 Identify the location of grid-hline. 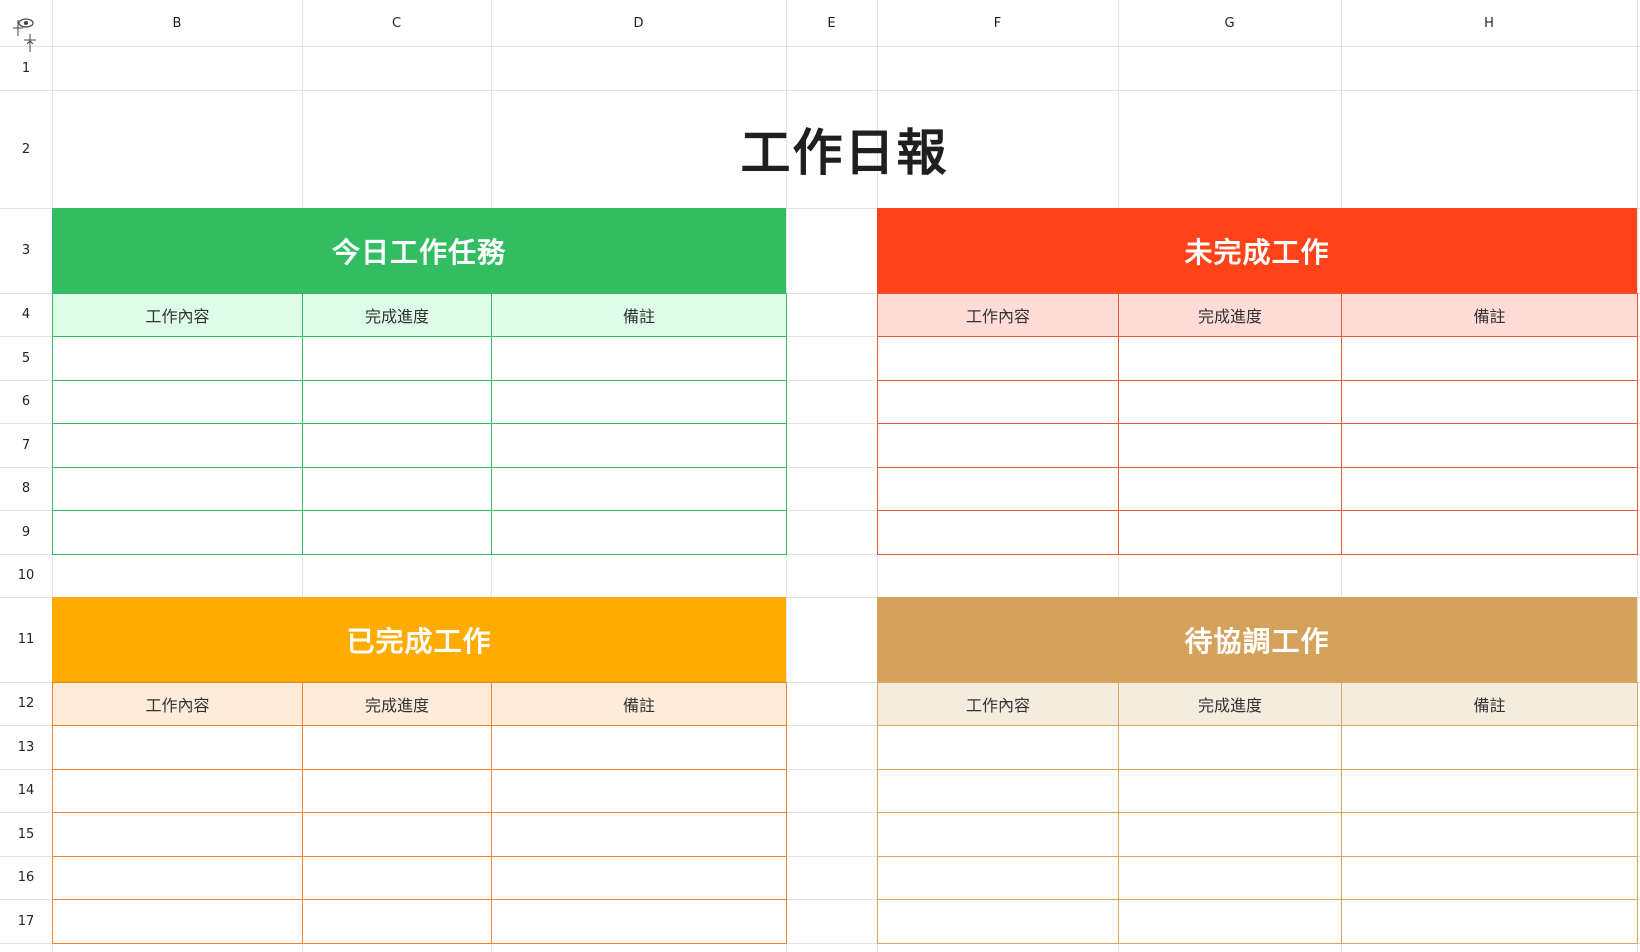
(820, 46).